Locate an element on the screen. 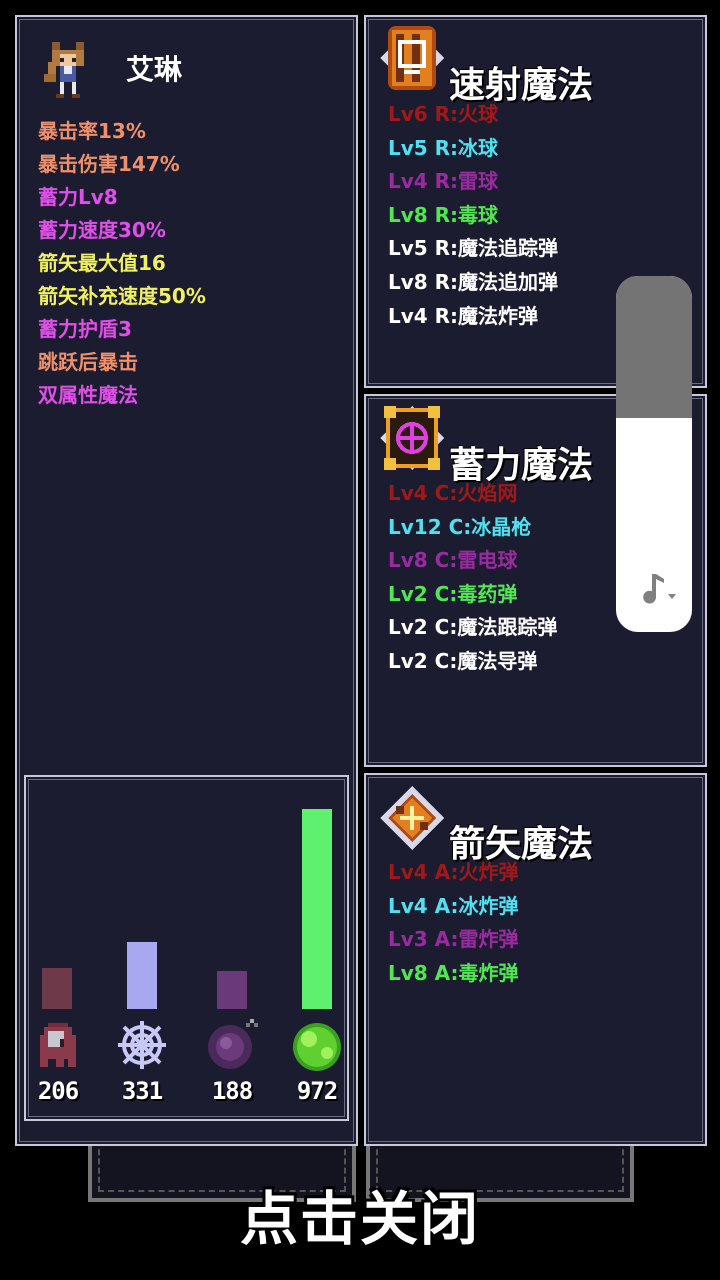  resource-panel: 206 331 188 972 is located at coordinates (186, 948).